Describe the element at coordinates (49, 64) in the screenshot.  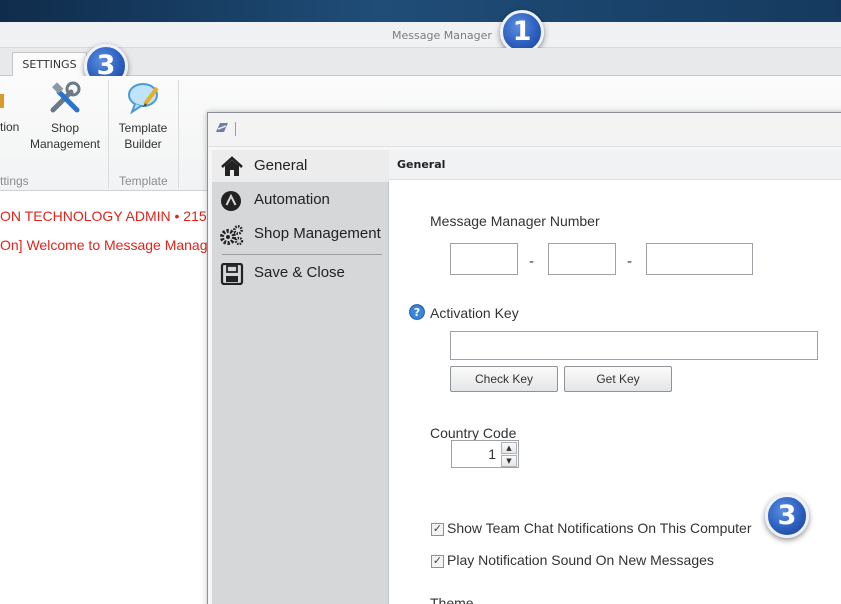
I see `tab-settings: SETTINGS` at that location.